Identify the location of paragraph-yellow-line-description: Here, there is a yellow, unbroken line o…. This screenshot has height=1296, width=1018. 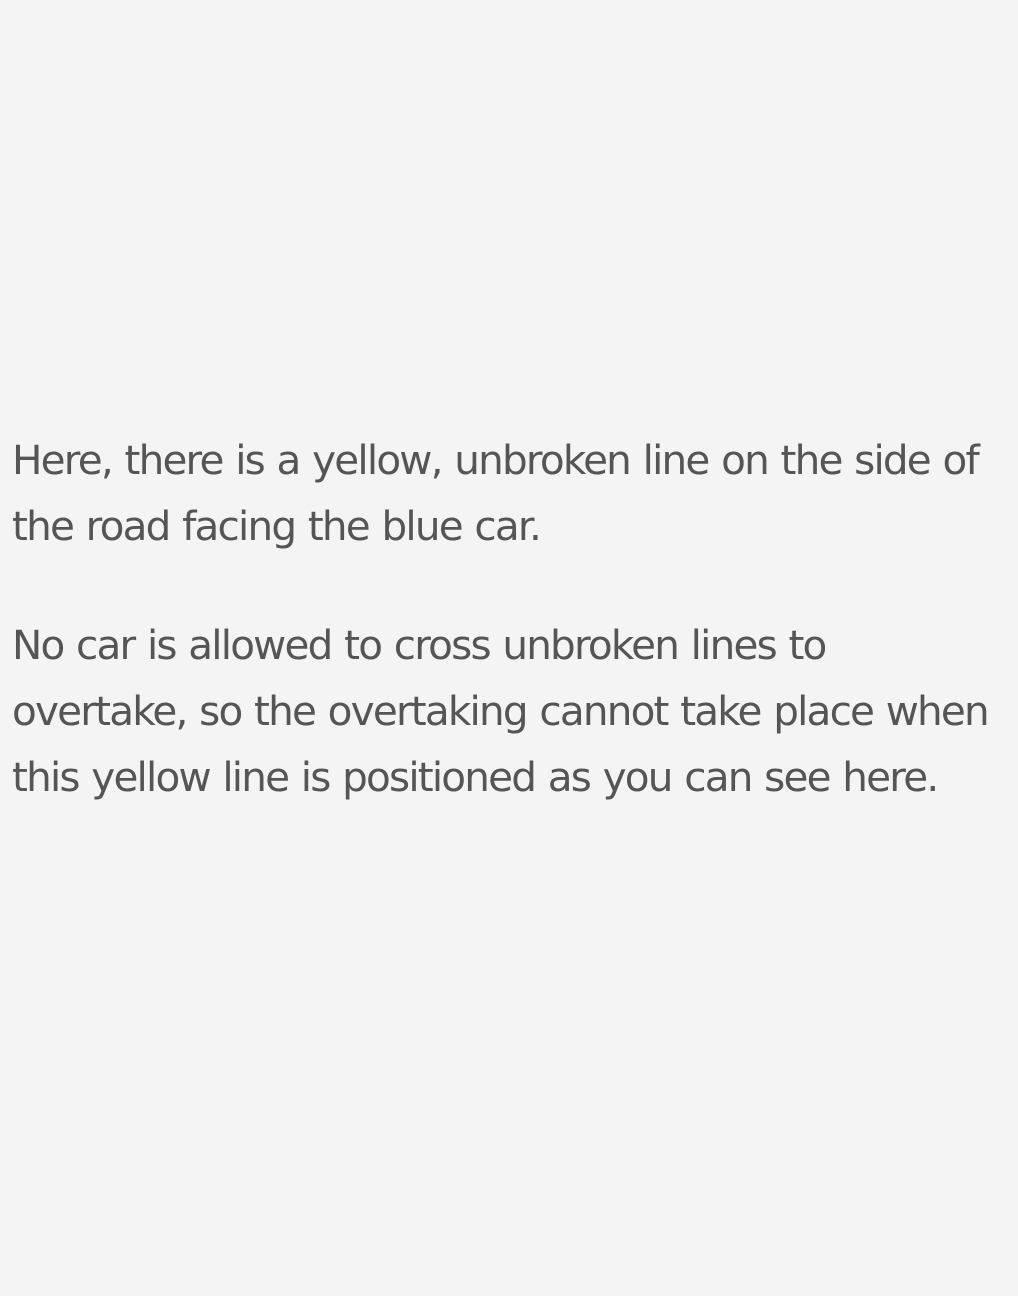
(496, 493).